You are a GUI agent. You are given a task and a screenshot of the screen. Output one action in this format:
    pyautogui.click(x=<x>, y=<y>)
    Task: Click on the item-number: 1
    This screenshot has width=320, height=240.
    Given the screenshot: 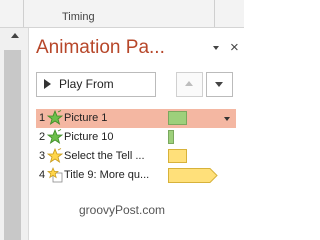 What is the action you would take?
    pyautogui.click(x=42, y=118)
    